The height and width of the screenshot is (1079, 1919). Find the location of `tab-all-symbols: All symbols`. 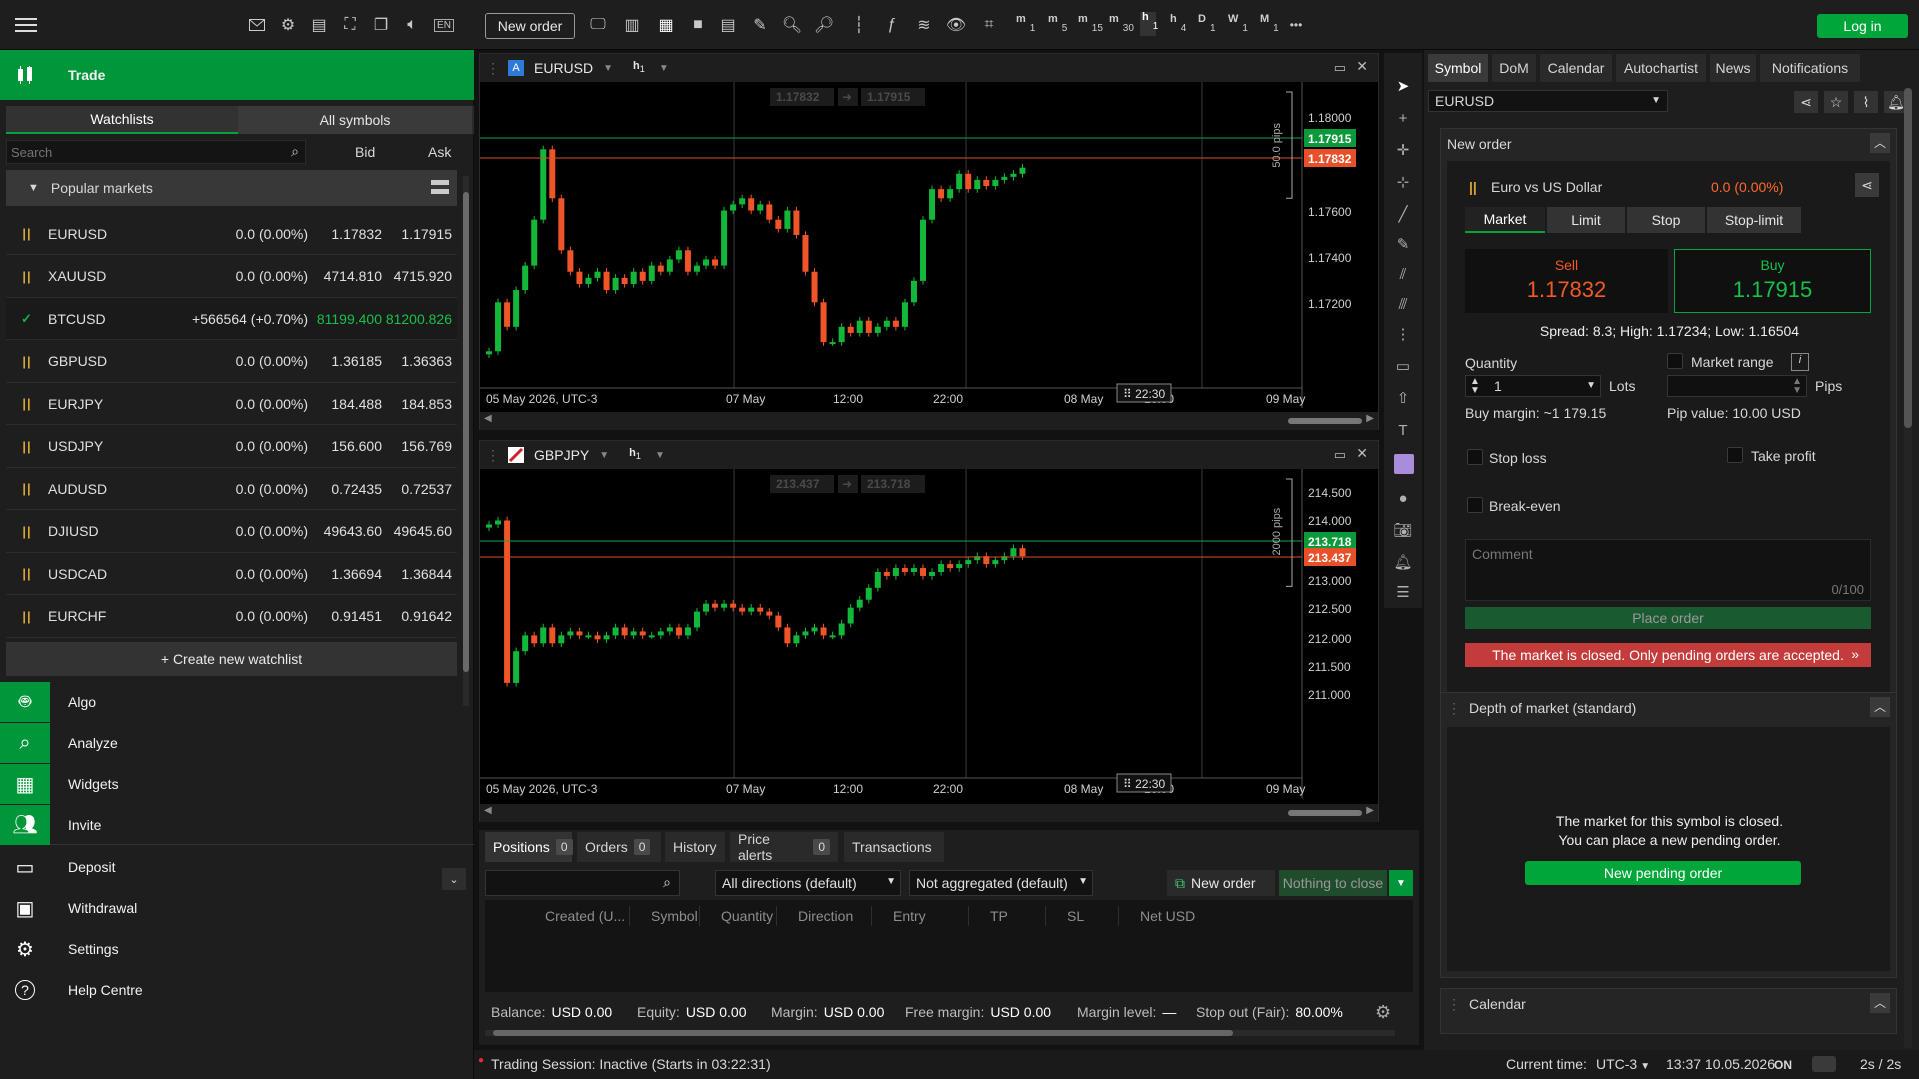

tab-all-symbols: All symbols is located at coordinates (355, 120).